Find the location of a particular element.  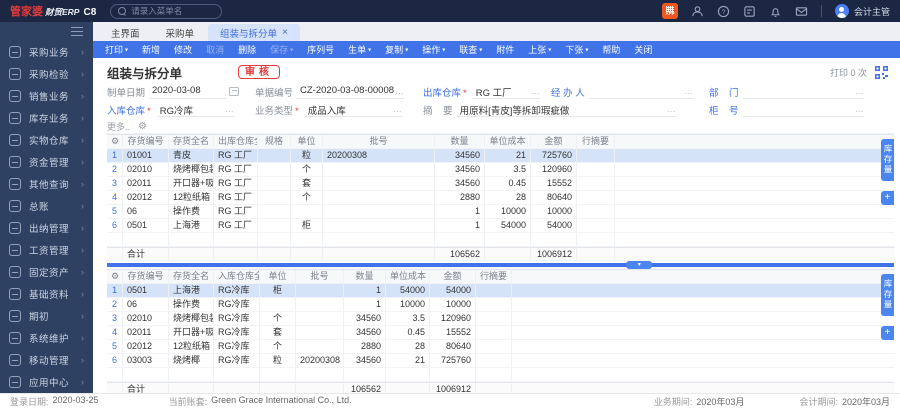

col-header-8: 行摘要 is located at coordinates (494, 276).